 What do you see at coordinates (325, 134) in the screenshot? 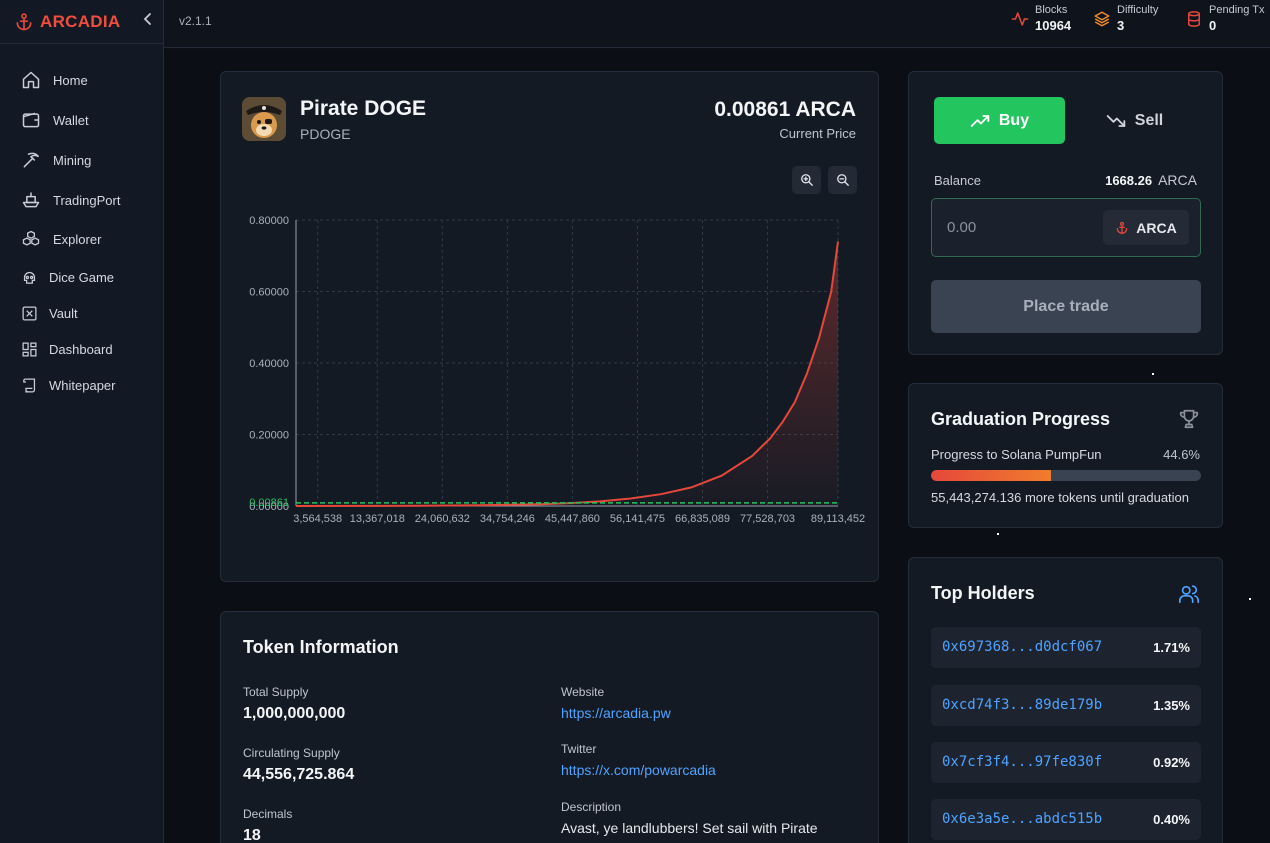
I see `token-symbol: PDOGE` at bounding box center [325, 134].